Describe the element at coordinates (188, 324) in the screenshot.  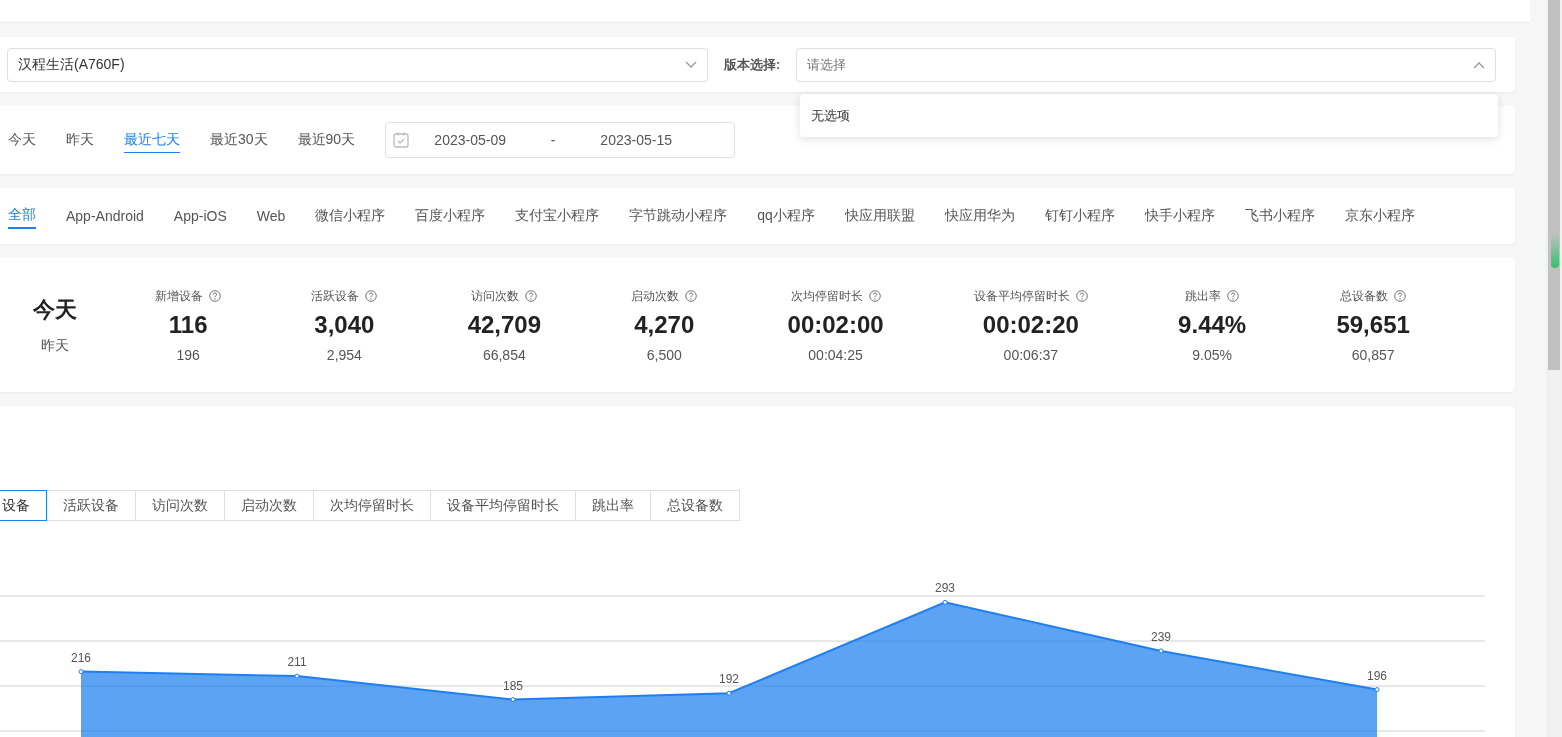
I see `metric-value: 116` at that location.